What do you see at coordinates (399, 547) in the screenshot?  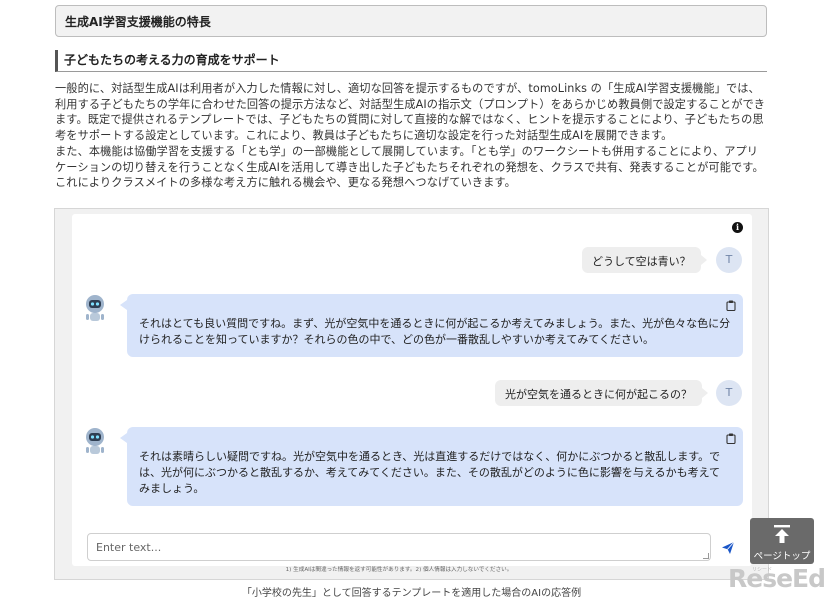 I see `chat-input` at bounding box center [399, 547].